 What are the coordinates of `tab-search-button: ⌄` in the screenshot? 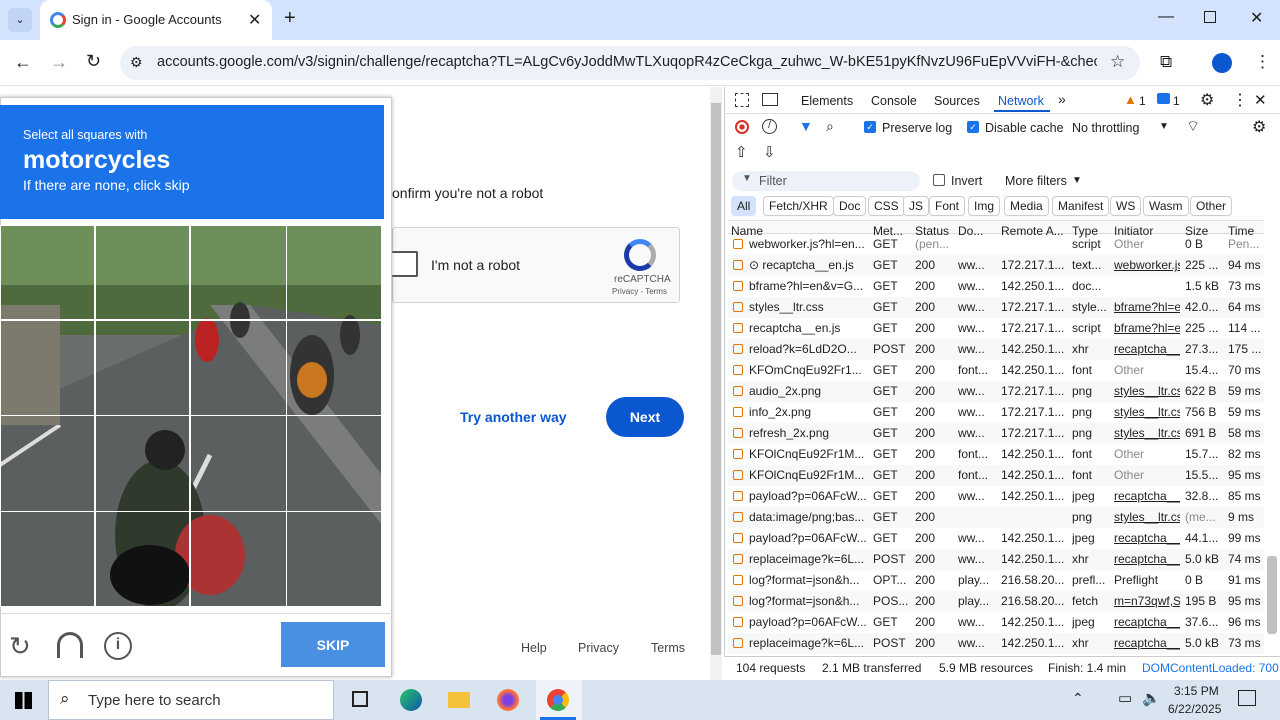 It's located at (20, 20).